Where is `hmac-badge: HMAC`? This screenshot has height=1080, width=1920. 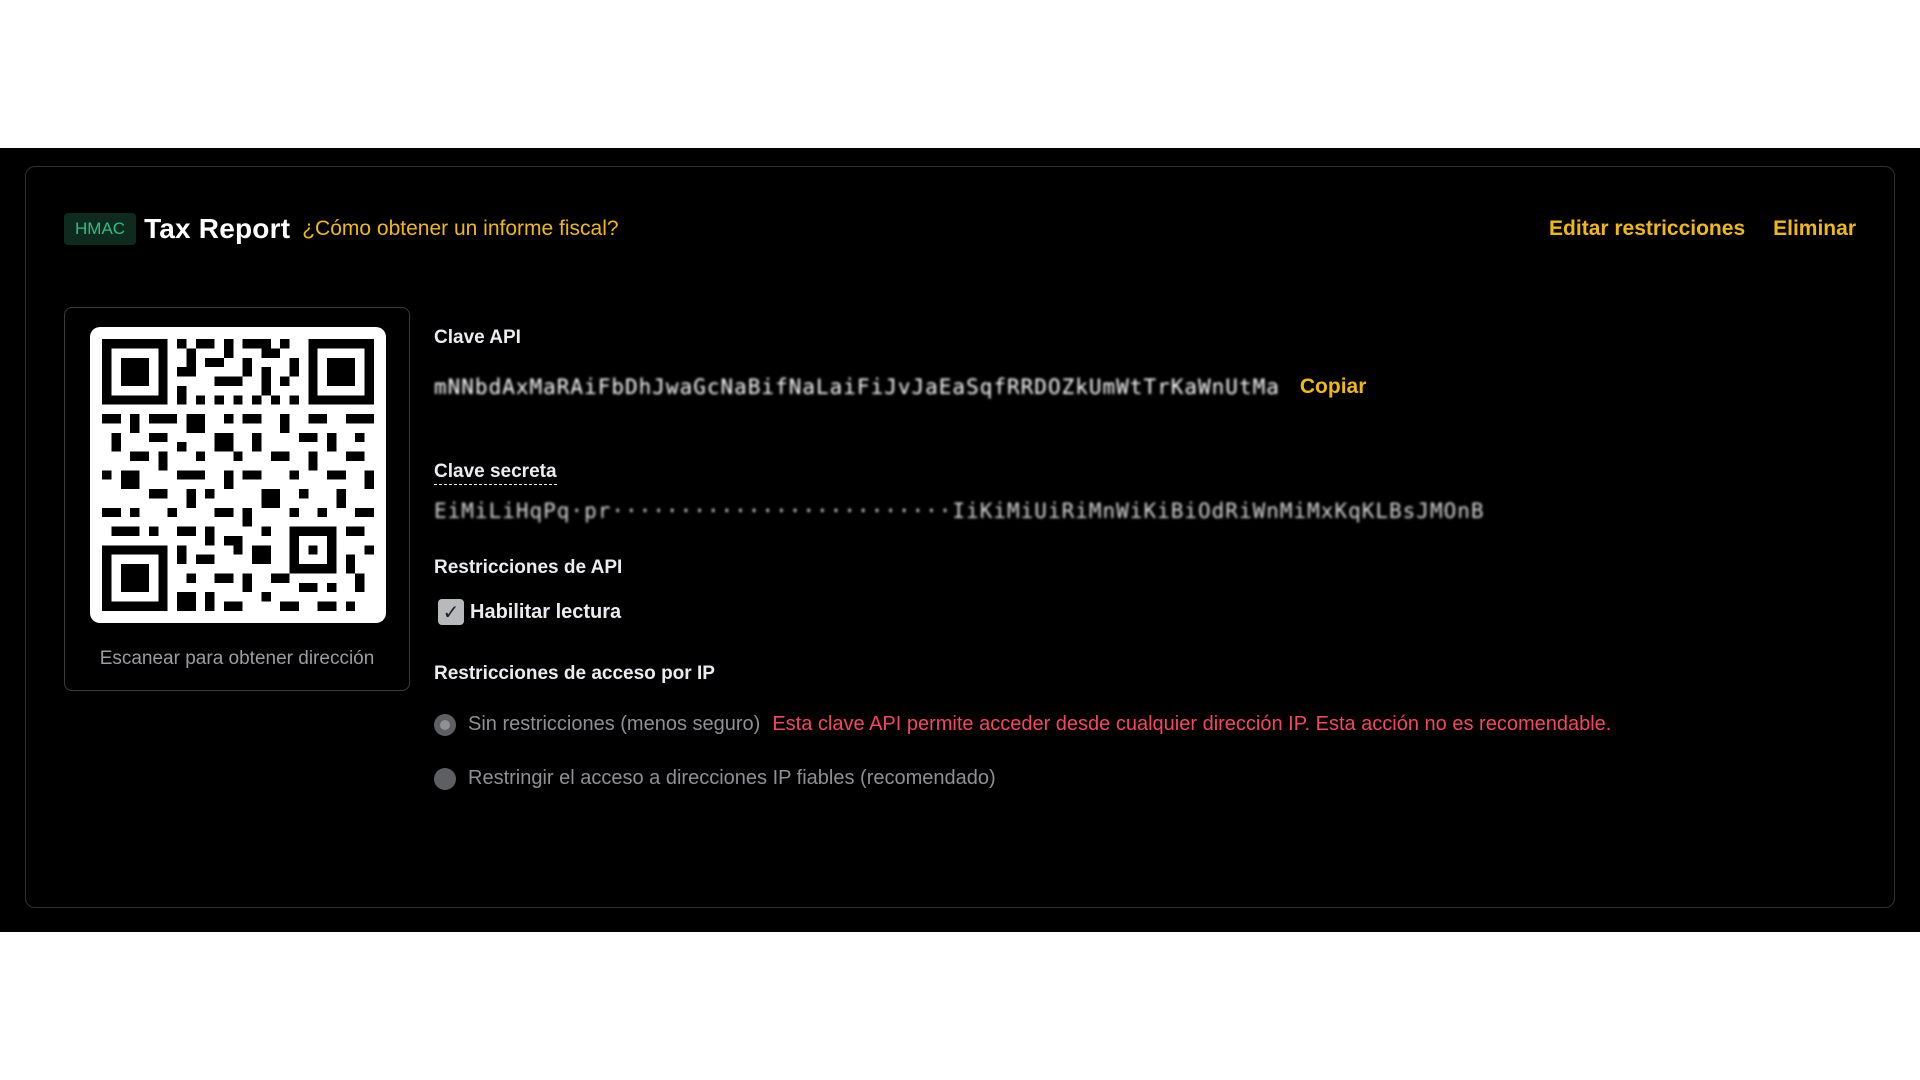 hmac-badge: HMAC is located at coordinates (100, 229).